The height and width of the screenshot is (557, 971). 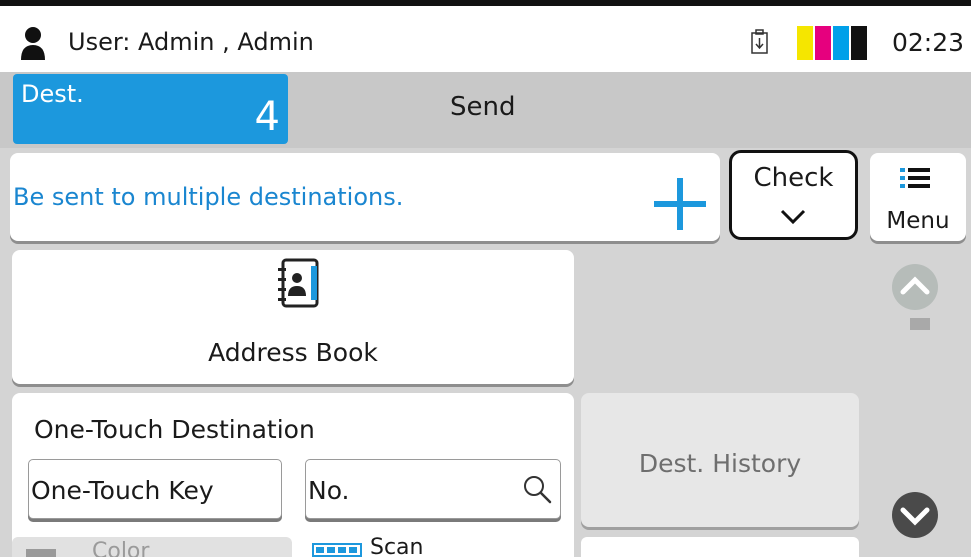 I want to click on address-book-label: Address Book, so click(x=293, y=352).